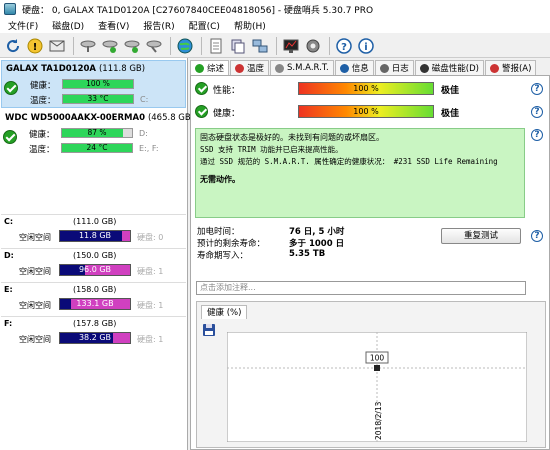 The width and height of the screenshot is (550, 450). I want to click on tab-label: 磁盘性能(D), so click(455, 69).